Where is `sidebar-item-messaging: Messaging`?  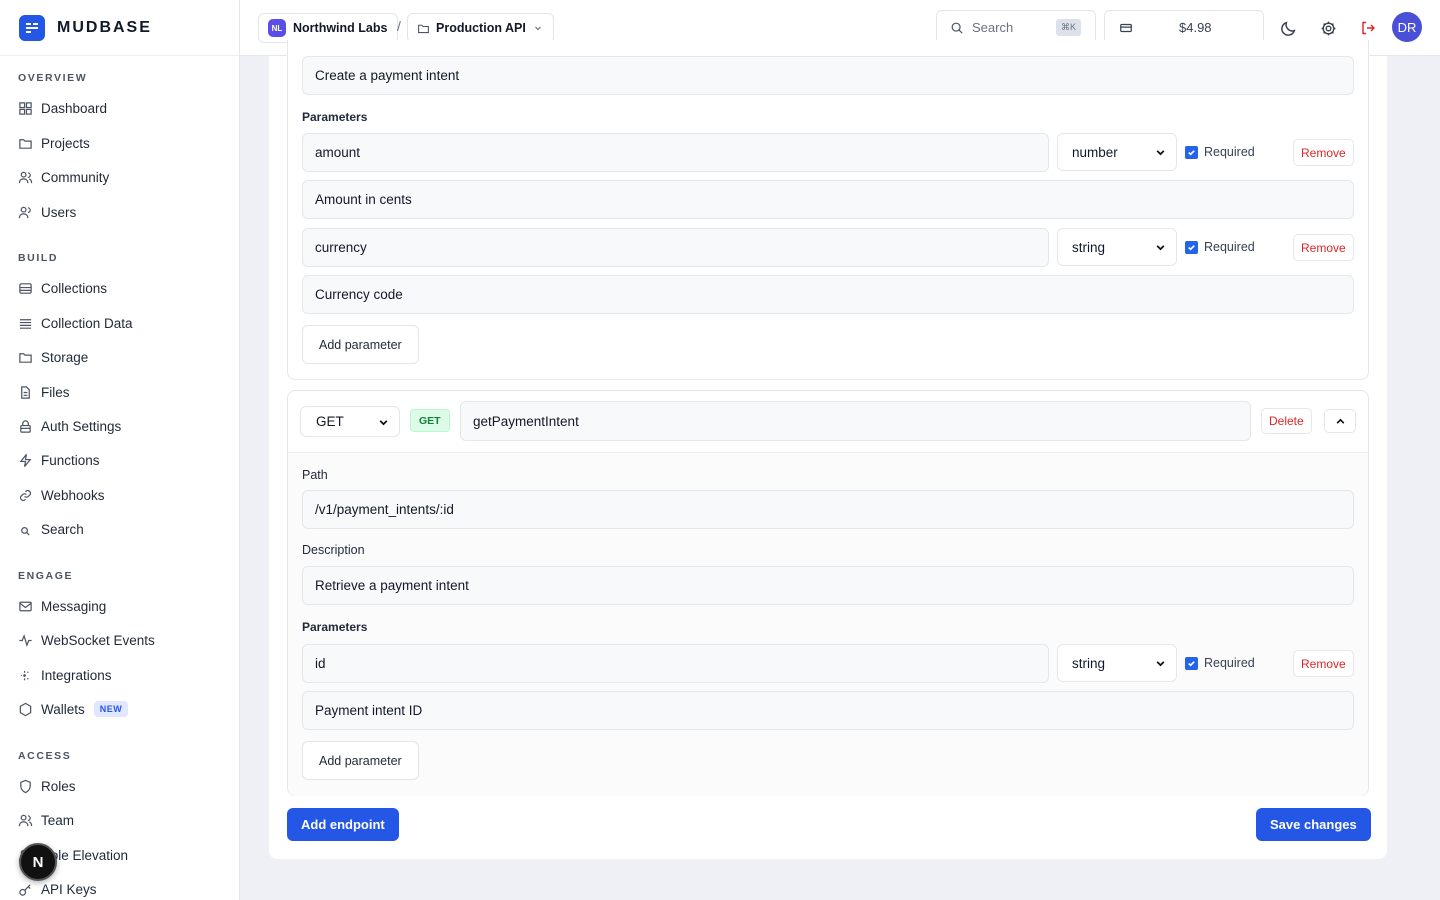 sidebar-item-messaging: Messaging is located at coordinates (62, 606).